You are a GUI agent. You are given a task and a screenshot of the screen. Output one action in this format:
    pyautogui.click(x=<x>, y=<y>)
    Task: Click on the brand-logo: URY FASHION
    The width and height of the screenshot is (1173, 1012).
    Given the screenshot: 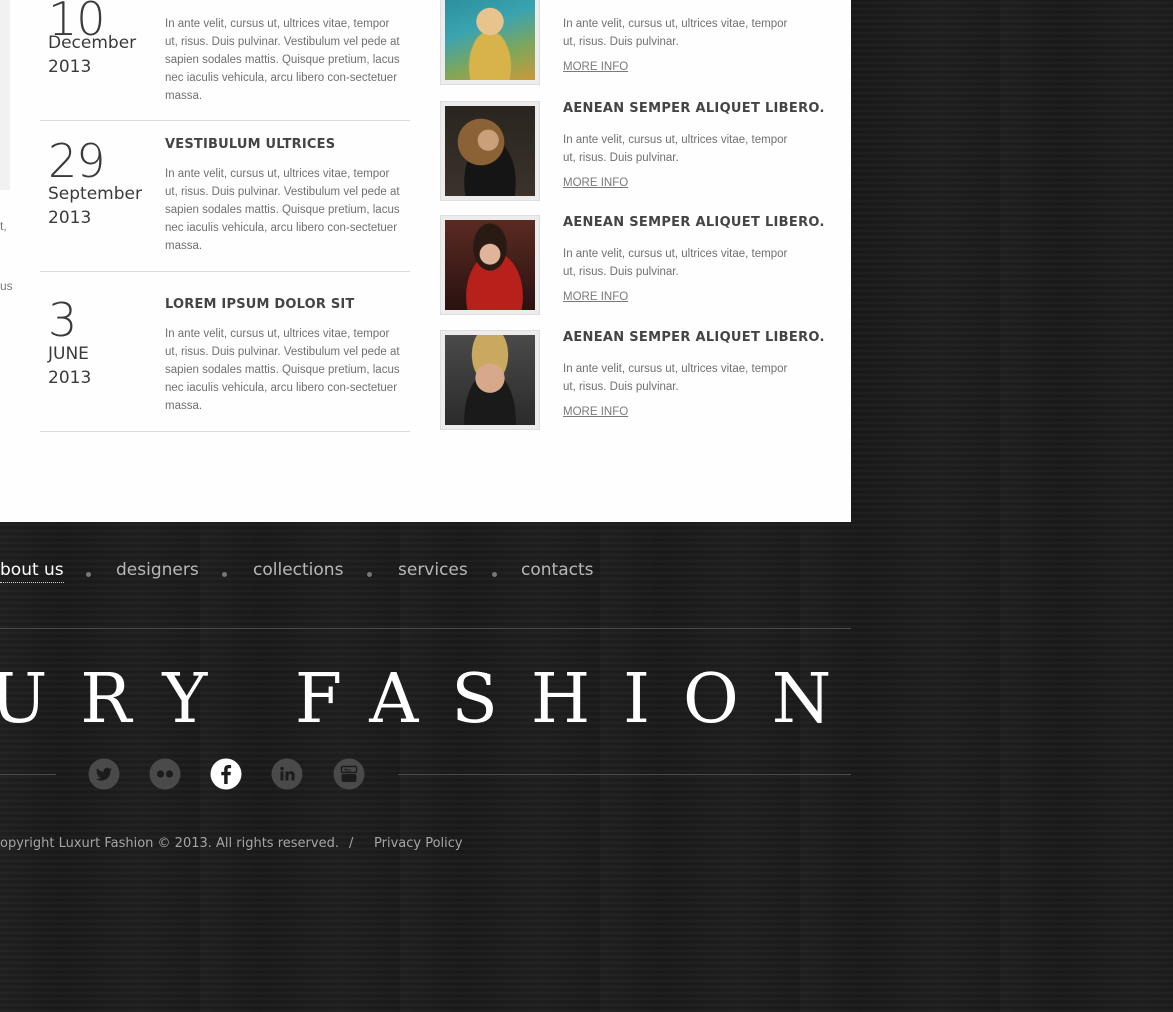 What is the action you would take?
    pyautogui.click(x=432, y=700)
    